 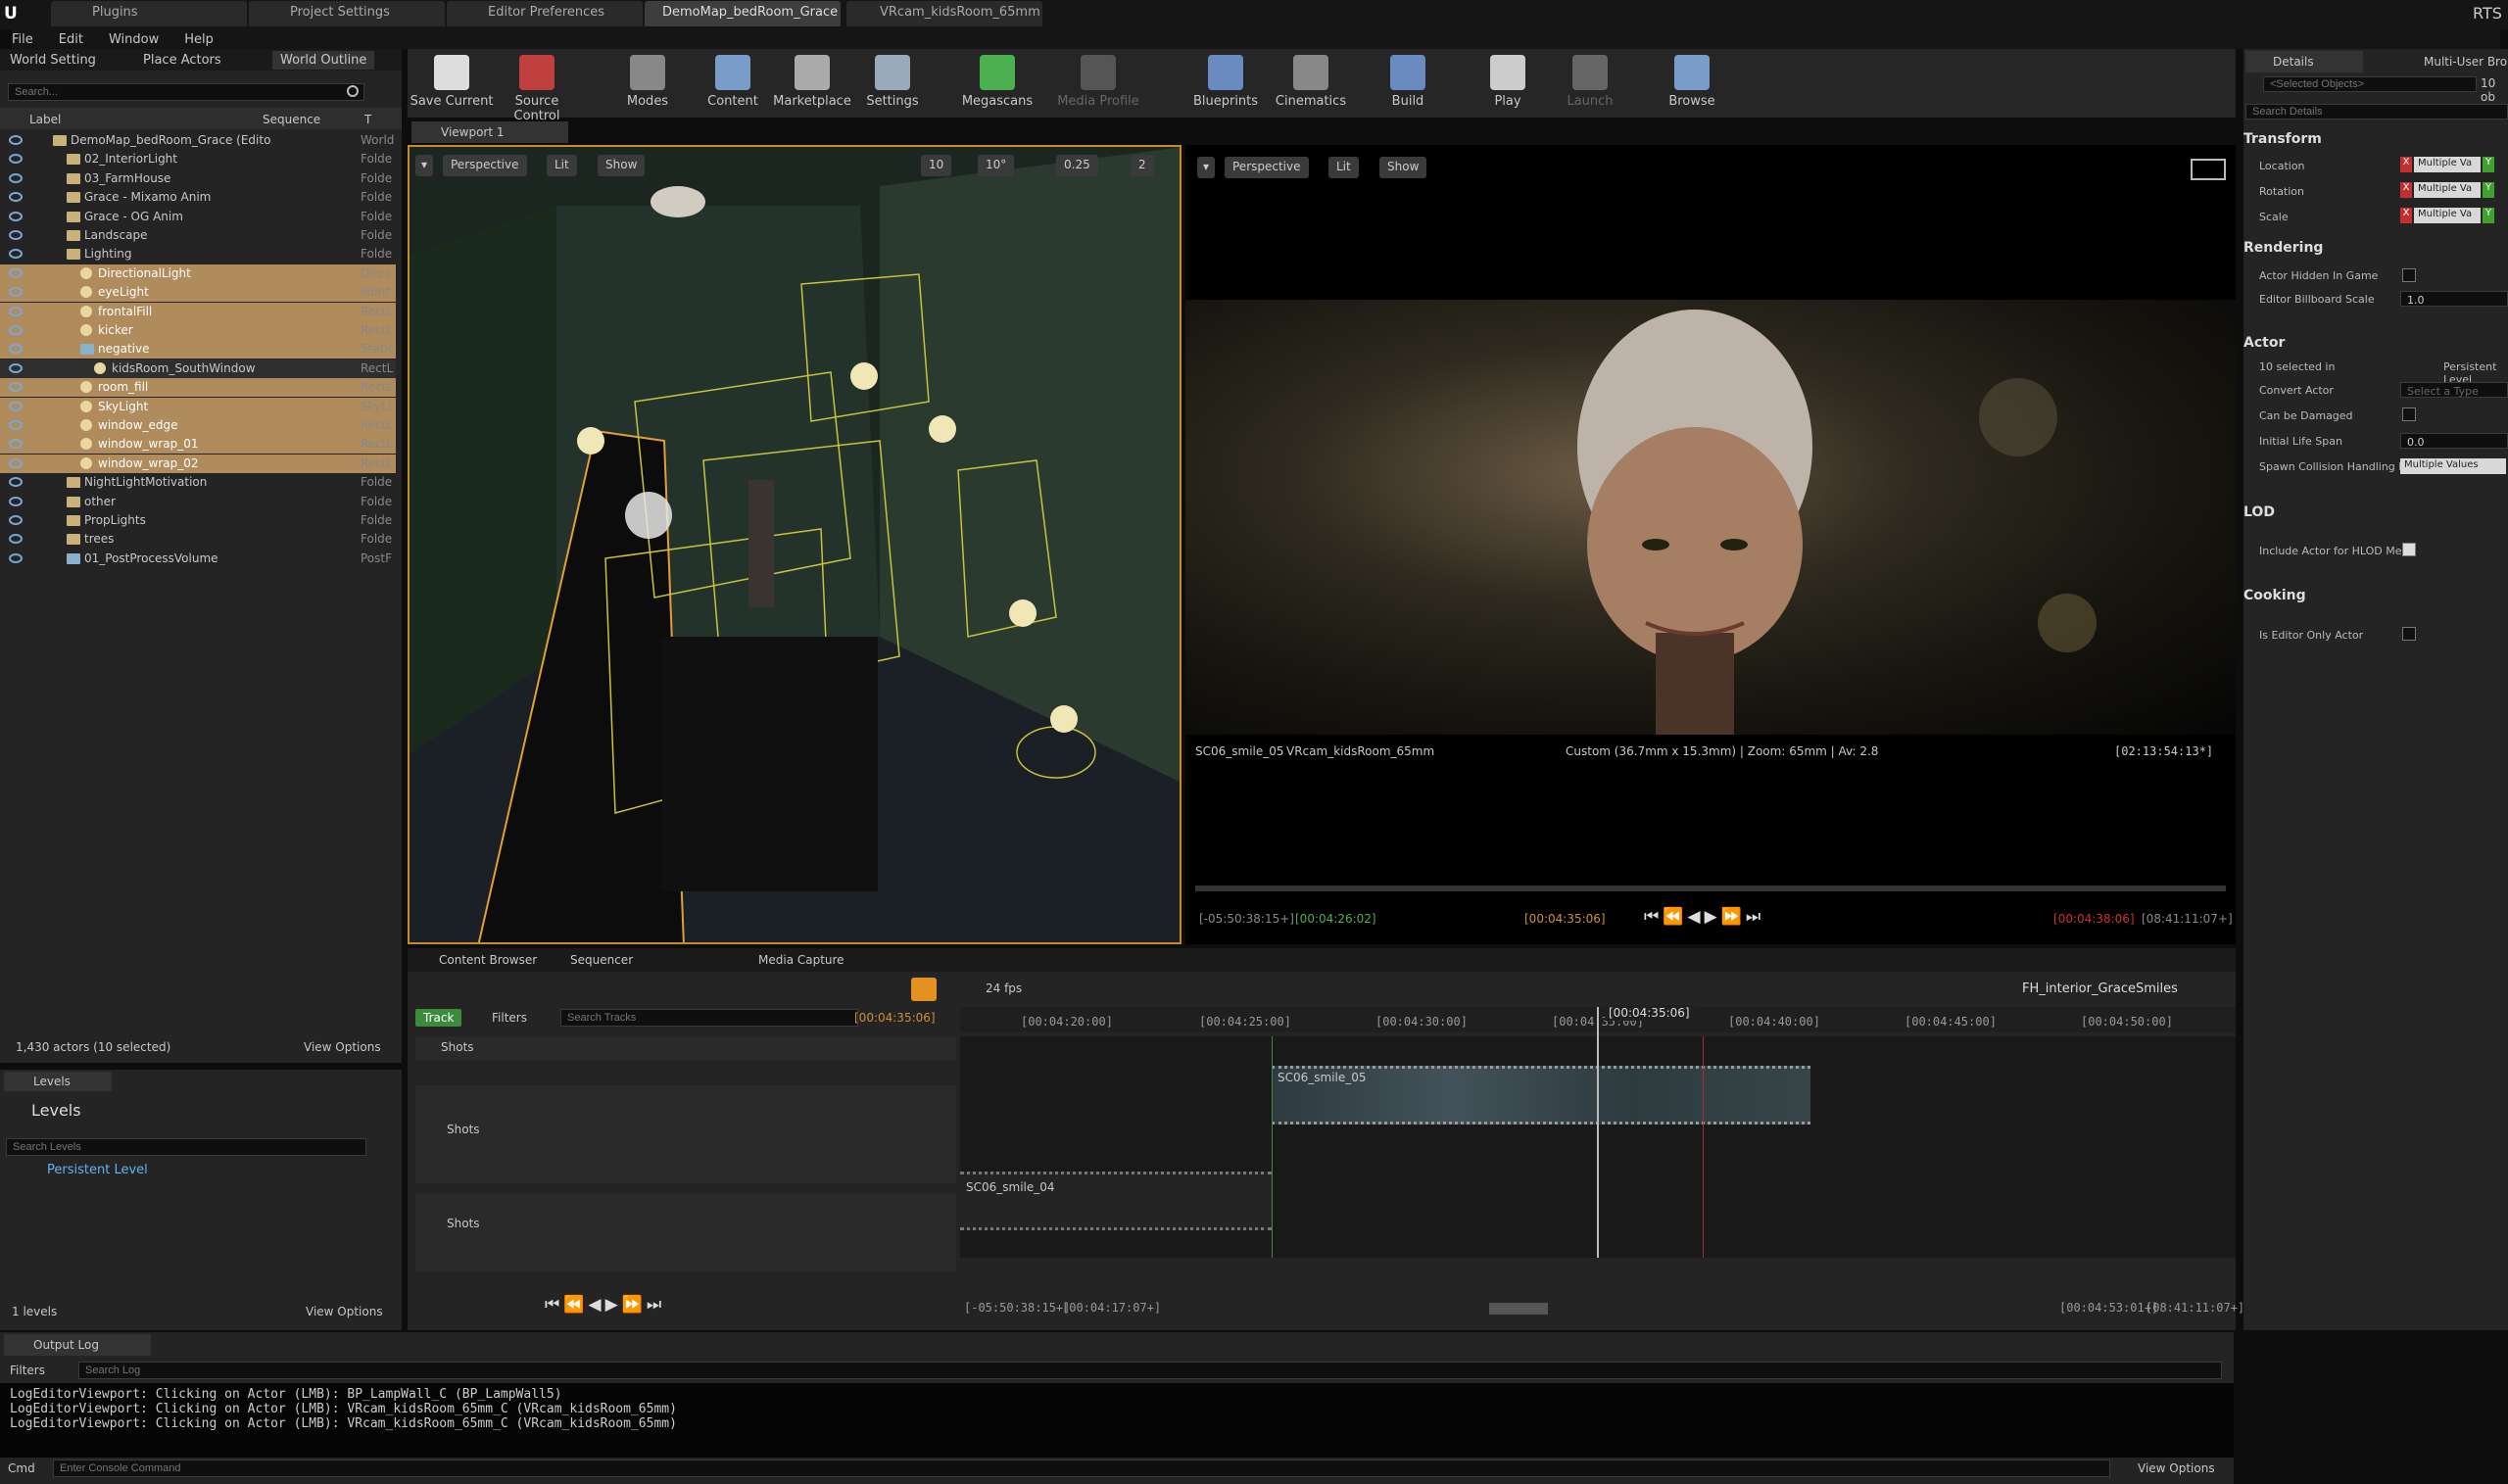 I want to click on filters-button: Filters, so click(x=509, y=1018).